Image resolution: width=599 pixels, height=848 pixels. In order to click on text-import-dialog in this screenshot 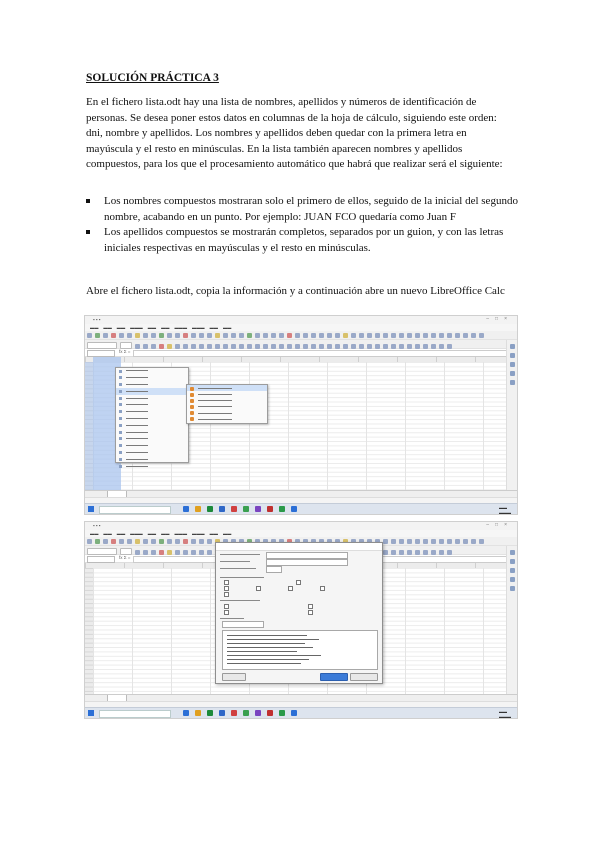, I will do `click(299, 613)`.